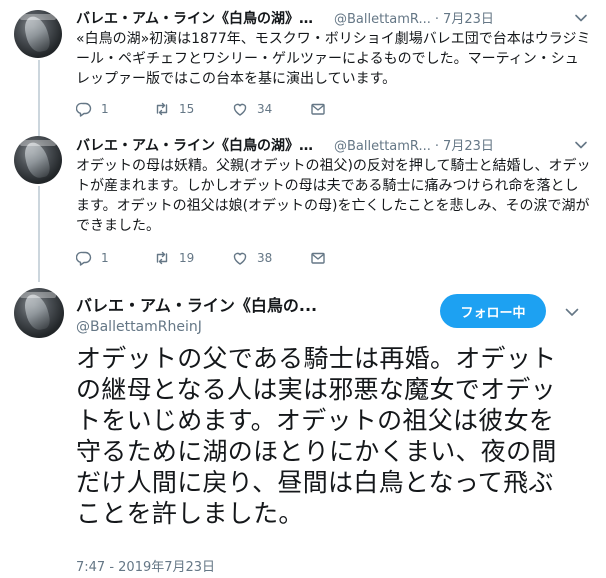  Describe the element at coordinates (187, 258) in the screenshot. I see `retweet-count: 19` at that location.